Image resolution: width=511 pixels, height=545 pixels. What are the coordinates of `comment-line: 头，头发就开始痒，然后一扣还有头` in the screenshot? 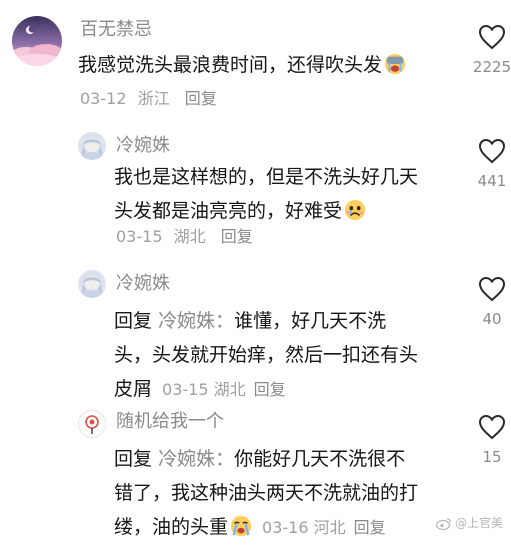 It's located at (266, 355).